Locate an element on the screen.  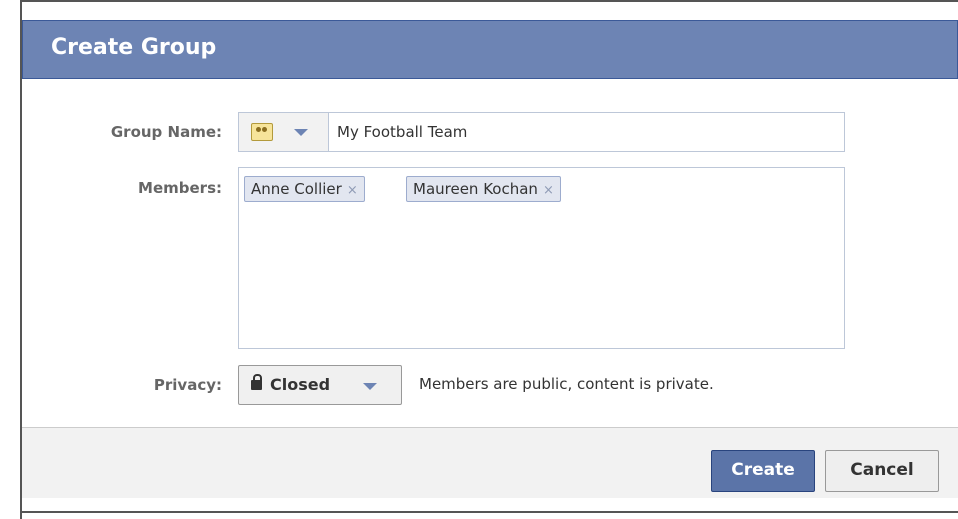
member-token: Anne Collier × is located at coordinates (304, 189).